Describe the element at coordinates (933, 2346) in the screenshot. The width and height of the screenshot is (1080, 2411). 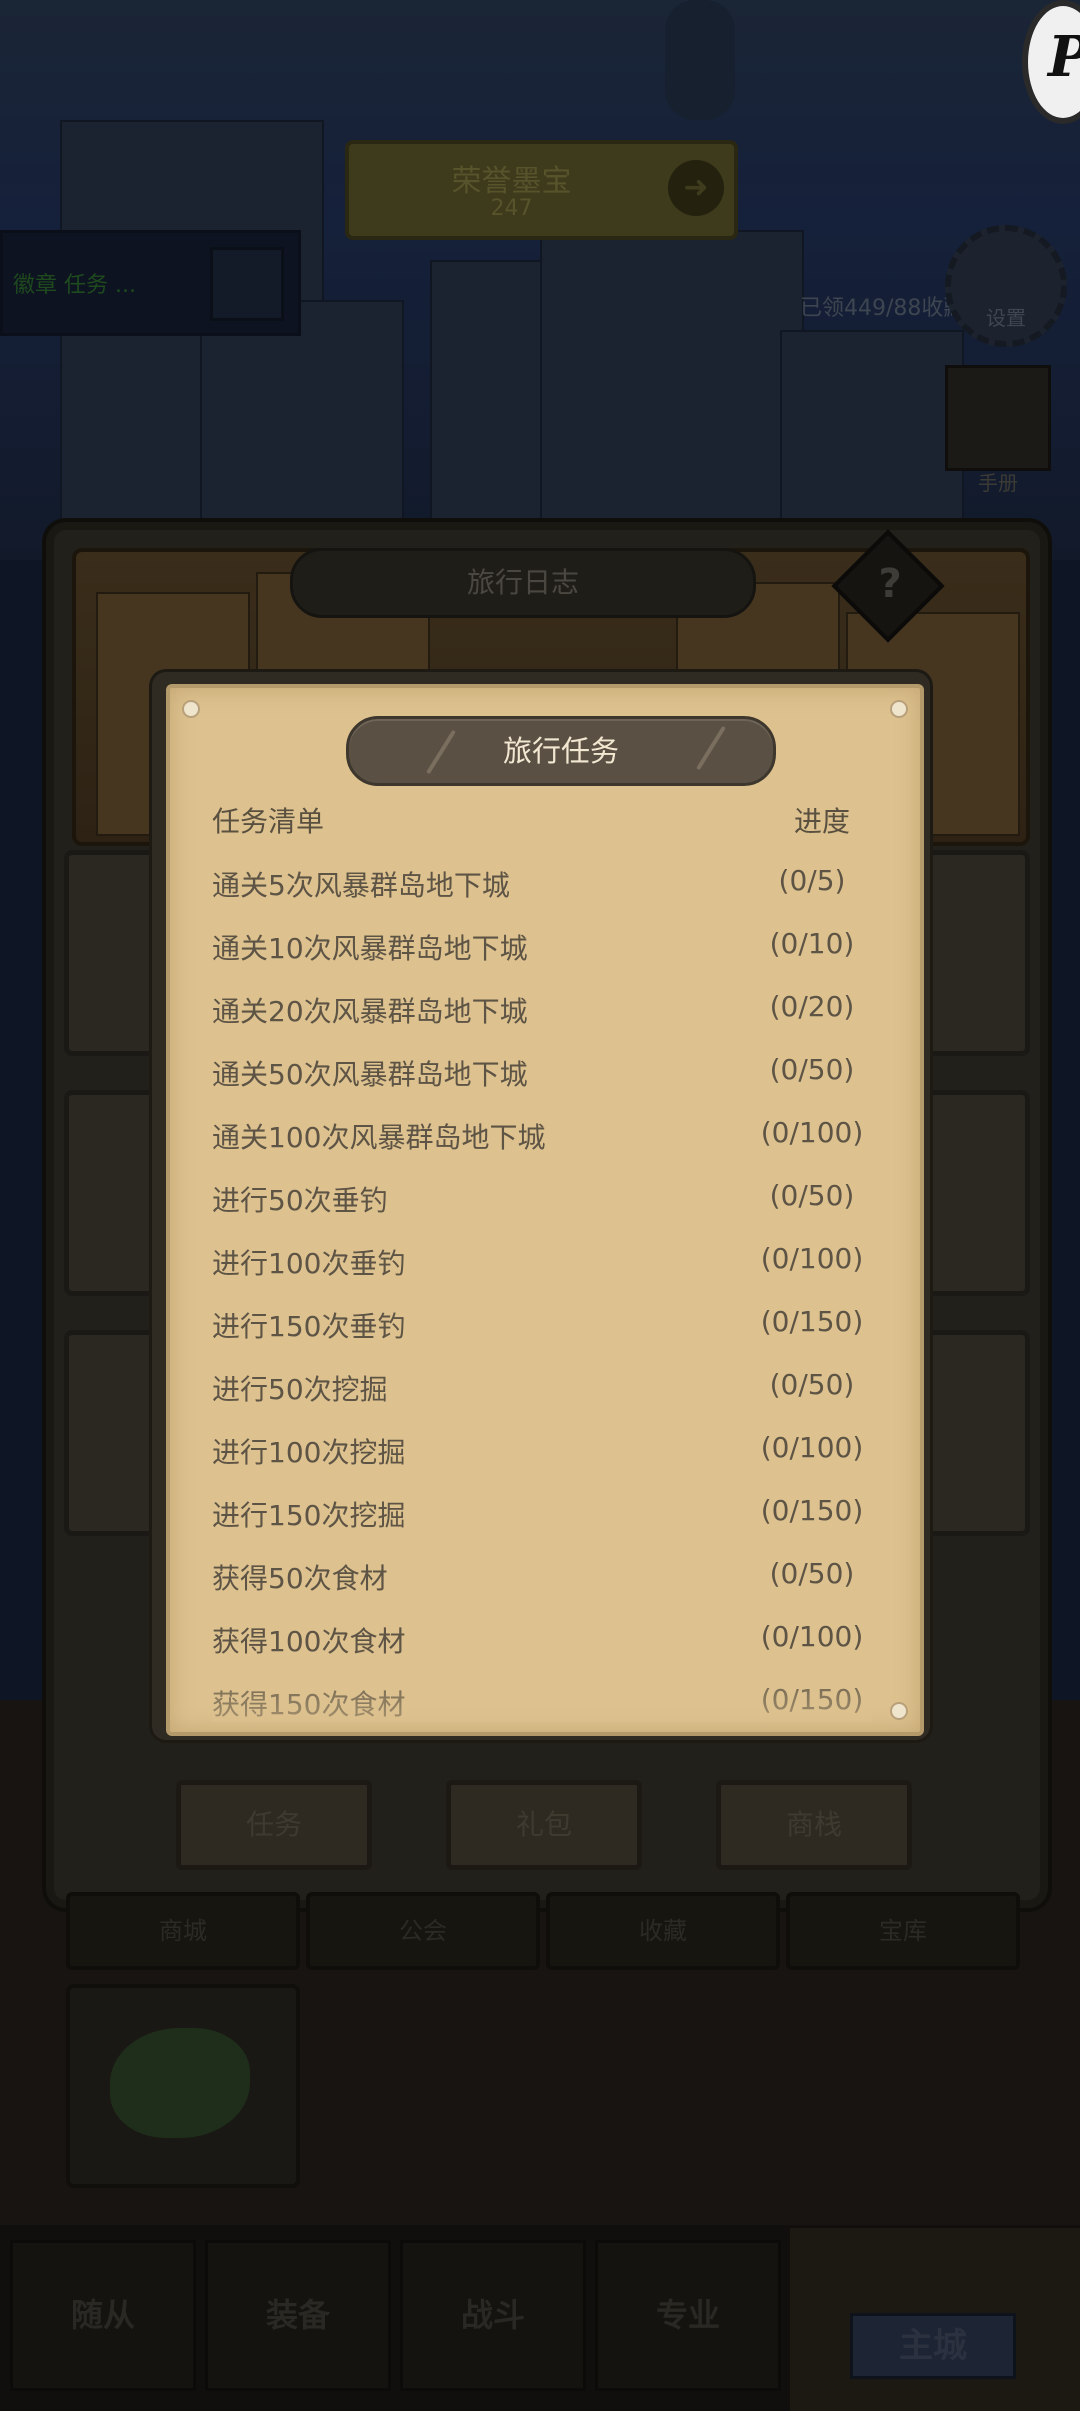
I see `nav-main-city-label: 主城` at that location.